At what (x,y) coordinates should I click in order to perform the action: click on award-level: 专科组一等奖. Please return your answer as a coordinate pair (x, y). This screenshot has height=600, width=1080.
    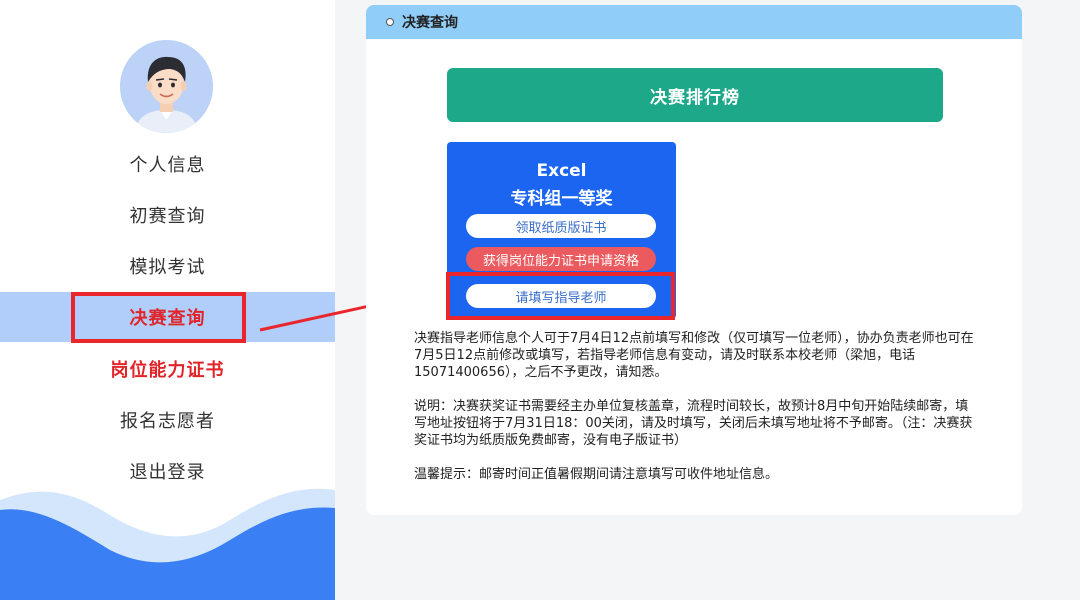
    Looking at the image, I should click on (561, 199).